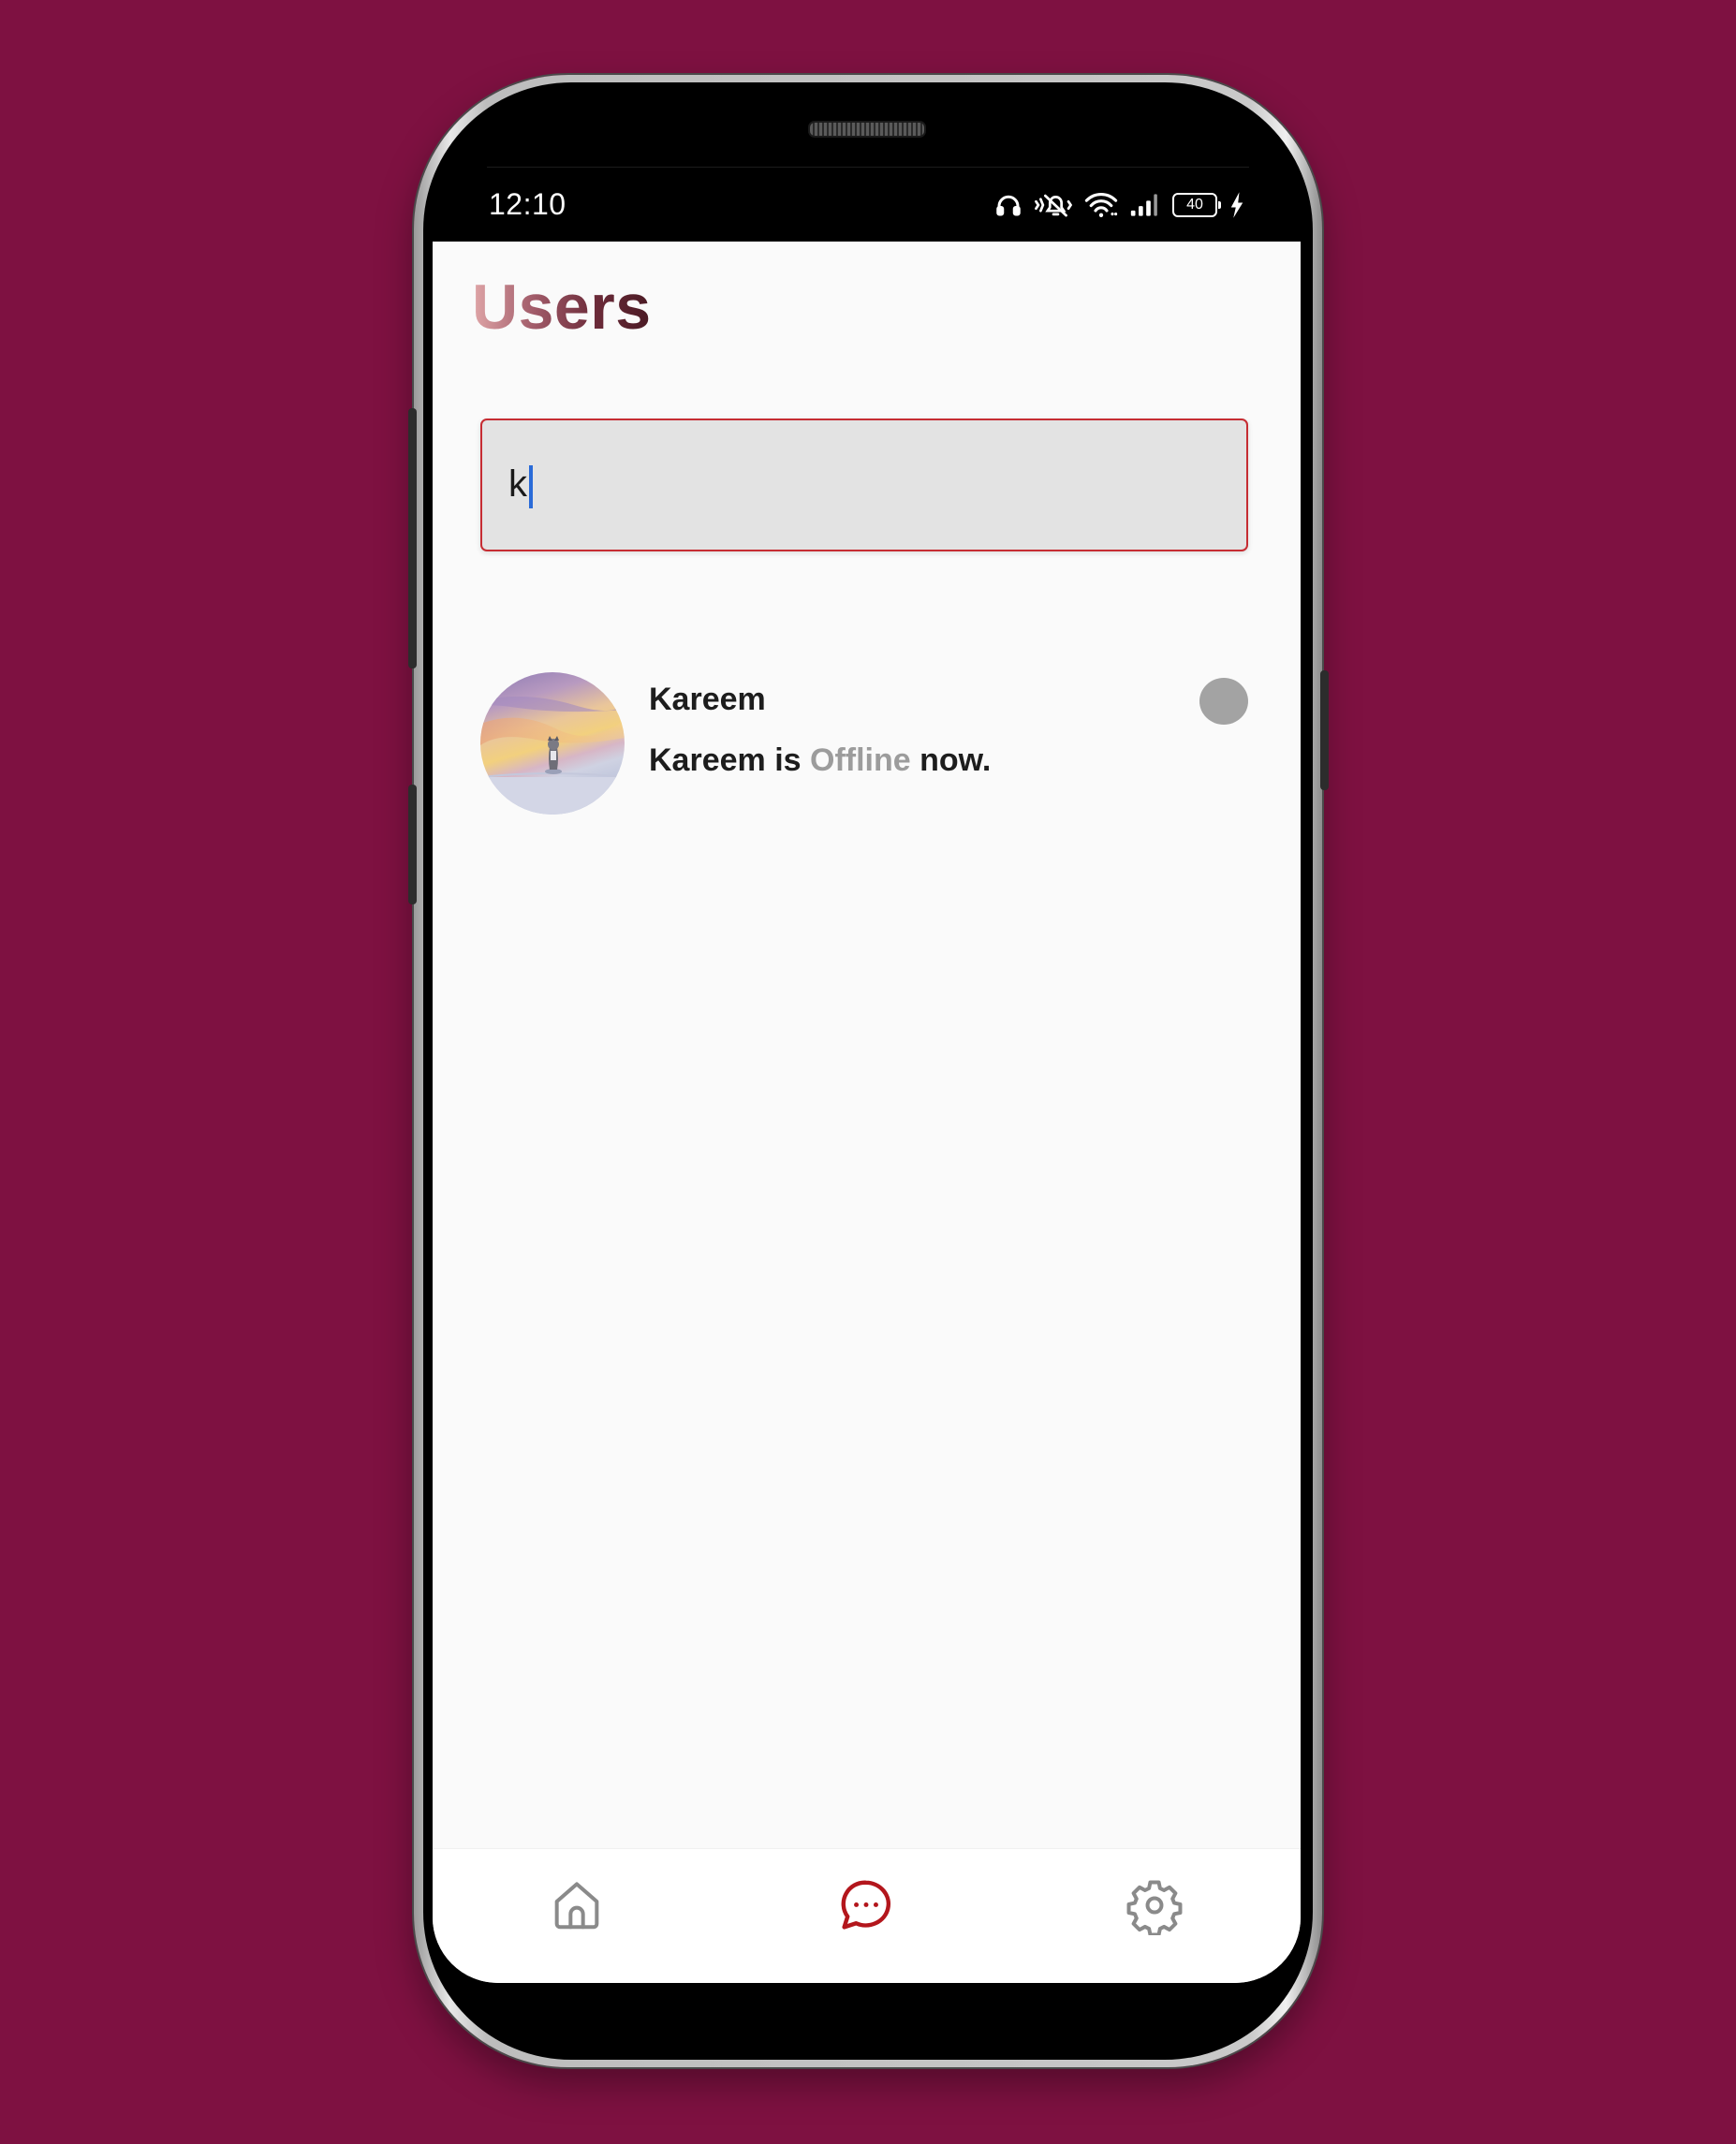 This screenshot has height=2144, width=1736. What do you see at coordinates (1224, 701) in the screenshot?
I see `offline-status-indicator` at bounding box center [1224, 701].